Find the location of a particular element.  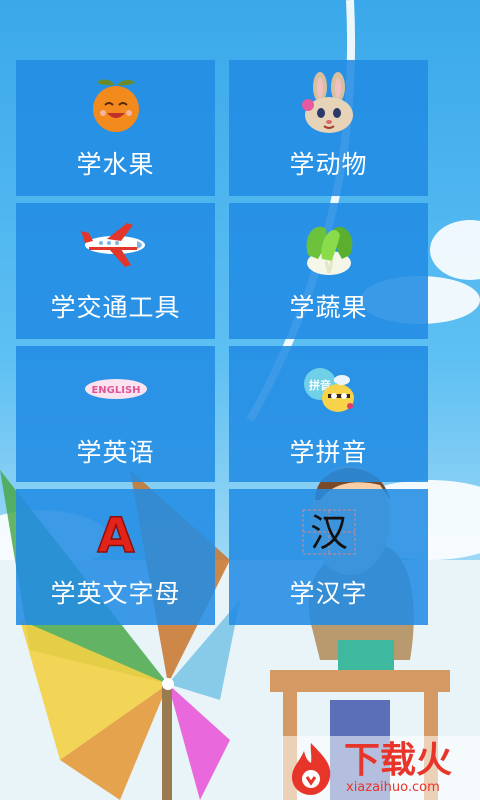

orange-fruit-icon is located at coordinates (115, 103).